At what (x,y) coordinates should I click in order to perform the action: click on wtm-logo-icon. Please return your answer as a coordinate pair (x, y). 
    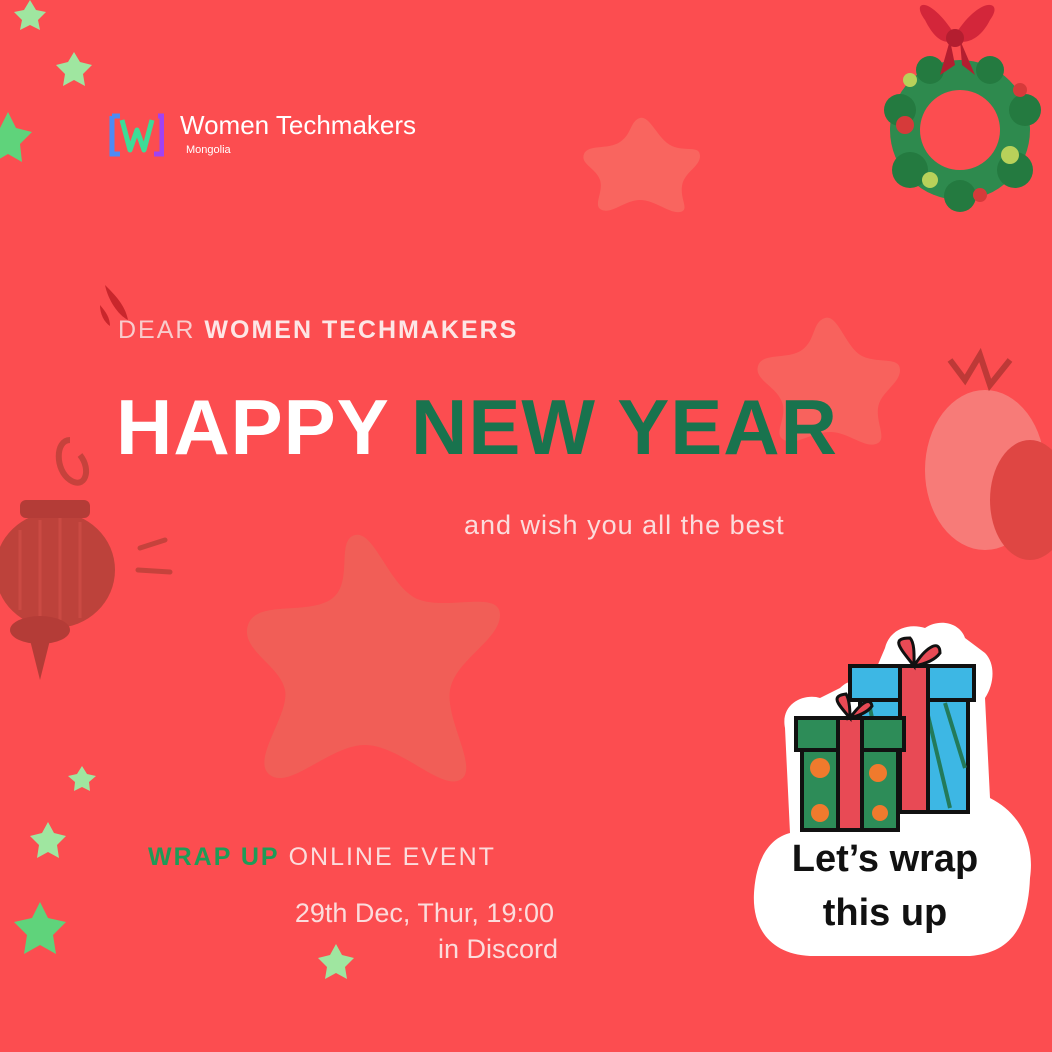
    Looking at the image, I should click on (136, 135).